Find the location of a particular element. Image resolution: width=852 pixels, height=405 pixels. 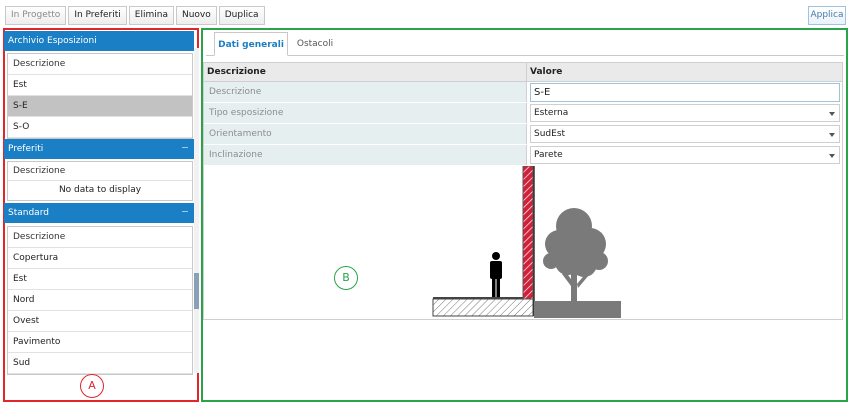

standard-title: Standard is located at coordinates (28, 213).